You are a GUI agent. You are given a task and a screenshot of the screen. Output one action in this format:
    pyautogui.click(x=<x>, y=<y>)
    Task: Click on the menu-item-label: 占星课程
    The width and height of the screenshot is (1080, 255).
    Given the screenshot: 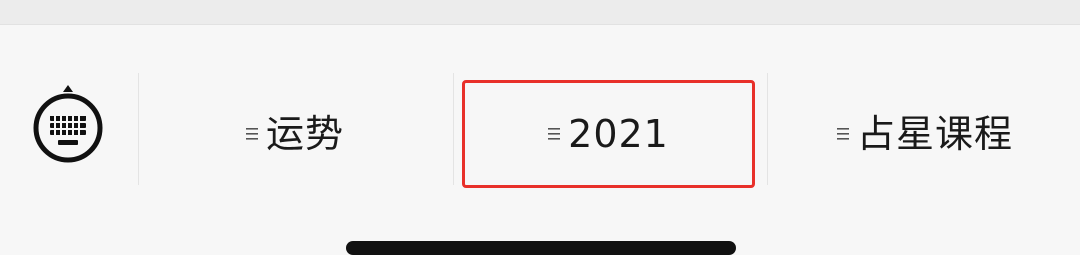 What is the action you would take?
    pyautogui.click(x=934, y=134)
    